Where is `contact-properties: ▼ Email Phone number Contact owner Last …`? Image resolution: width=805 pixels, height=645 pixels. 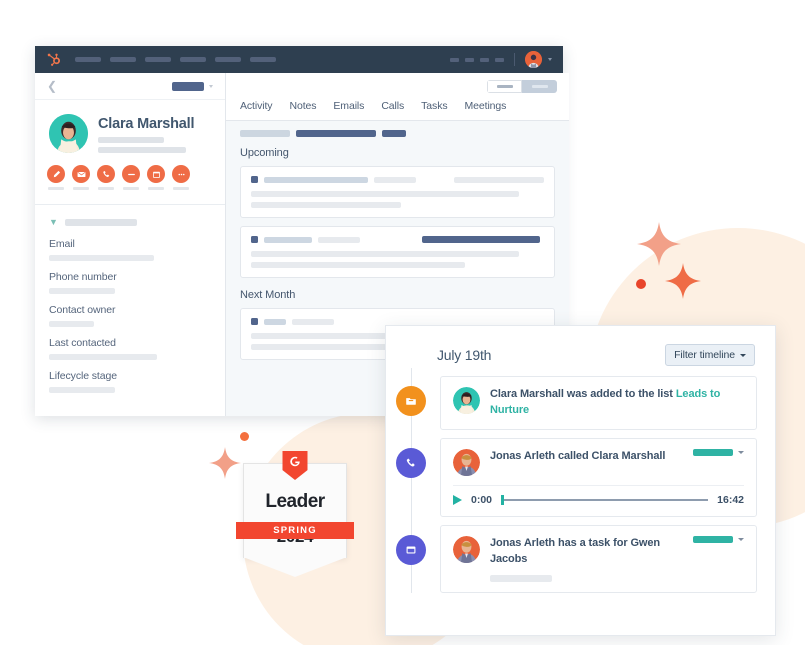 contact-properties: ▼ Email Phone number Contact owner Last … is located at coordinates (130, 299).